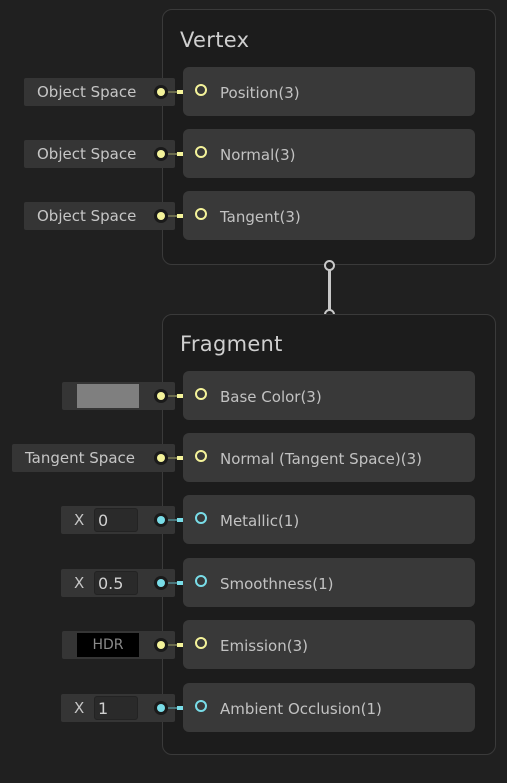  Describe the element at coordinates (87, 216) in the screenshot. I see `tangent-space-value: Object Space` at that location.